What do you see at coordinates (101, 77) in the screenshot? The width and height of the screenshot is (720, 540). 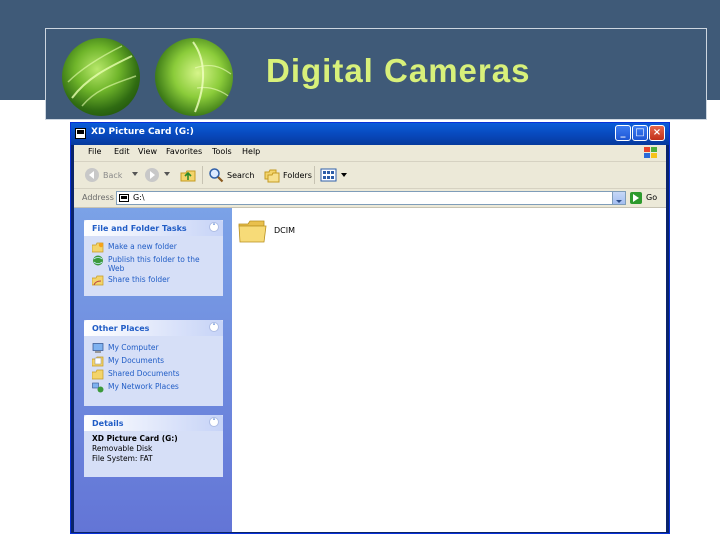 I see `leaf-image-left` at bounding box center [101, 77].